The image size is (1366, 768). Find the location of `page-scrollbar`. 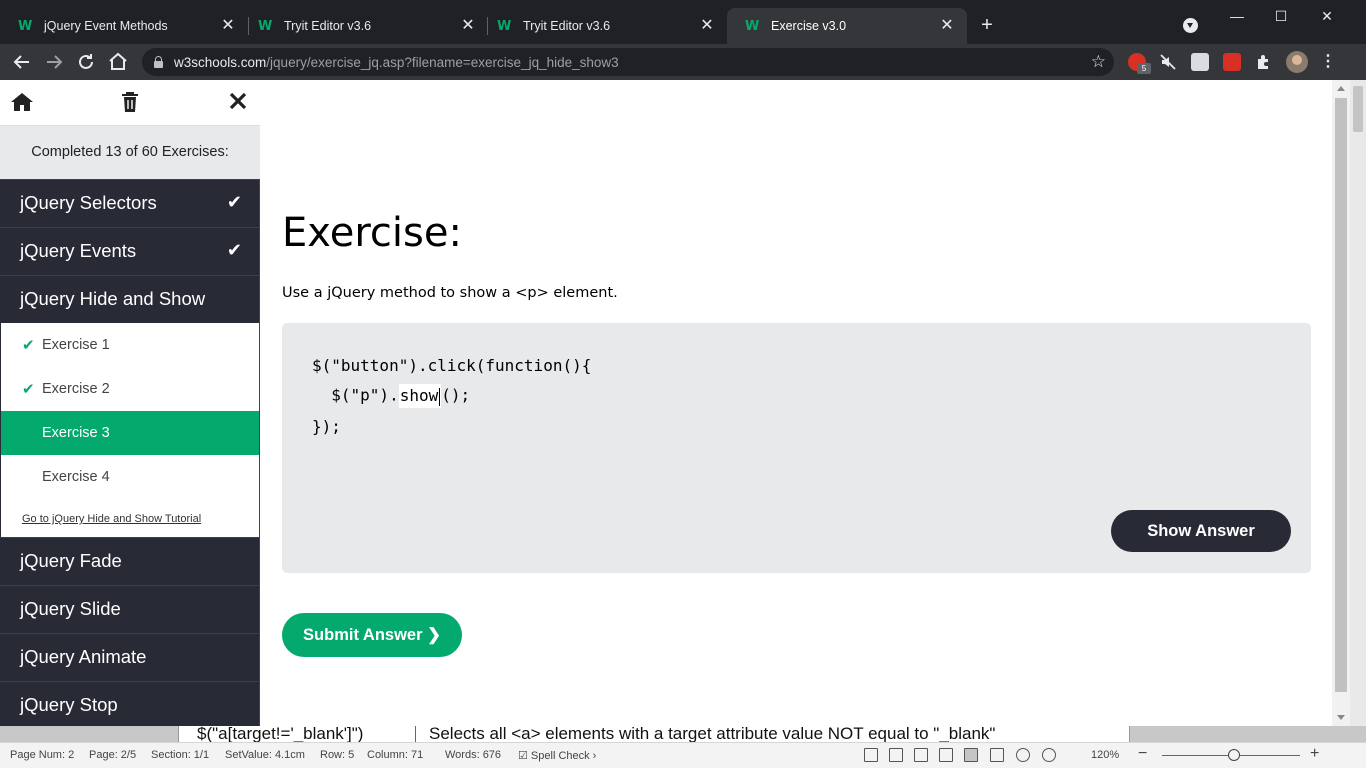

page-scrollbar is located at coordinates (1341, 403).